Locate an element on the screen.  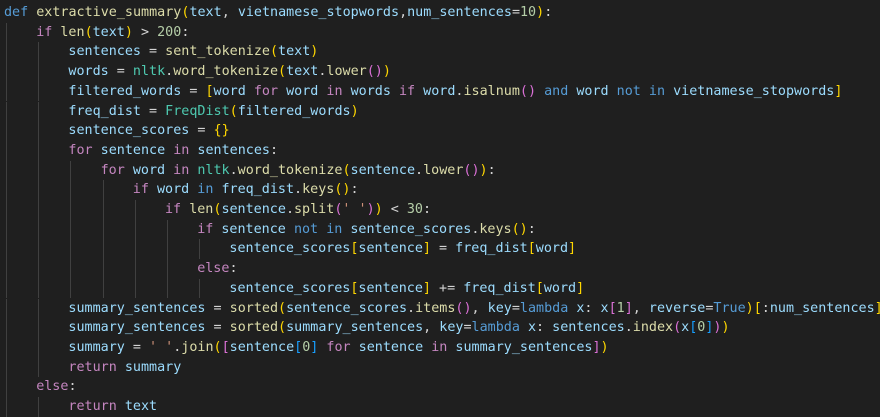
code-token: 30 is located at coordinates (414, 209).